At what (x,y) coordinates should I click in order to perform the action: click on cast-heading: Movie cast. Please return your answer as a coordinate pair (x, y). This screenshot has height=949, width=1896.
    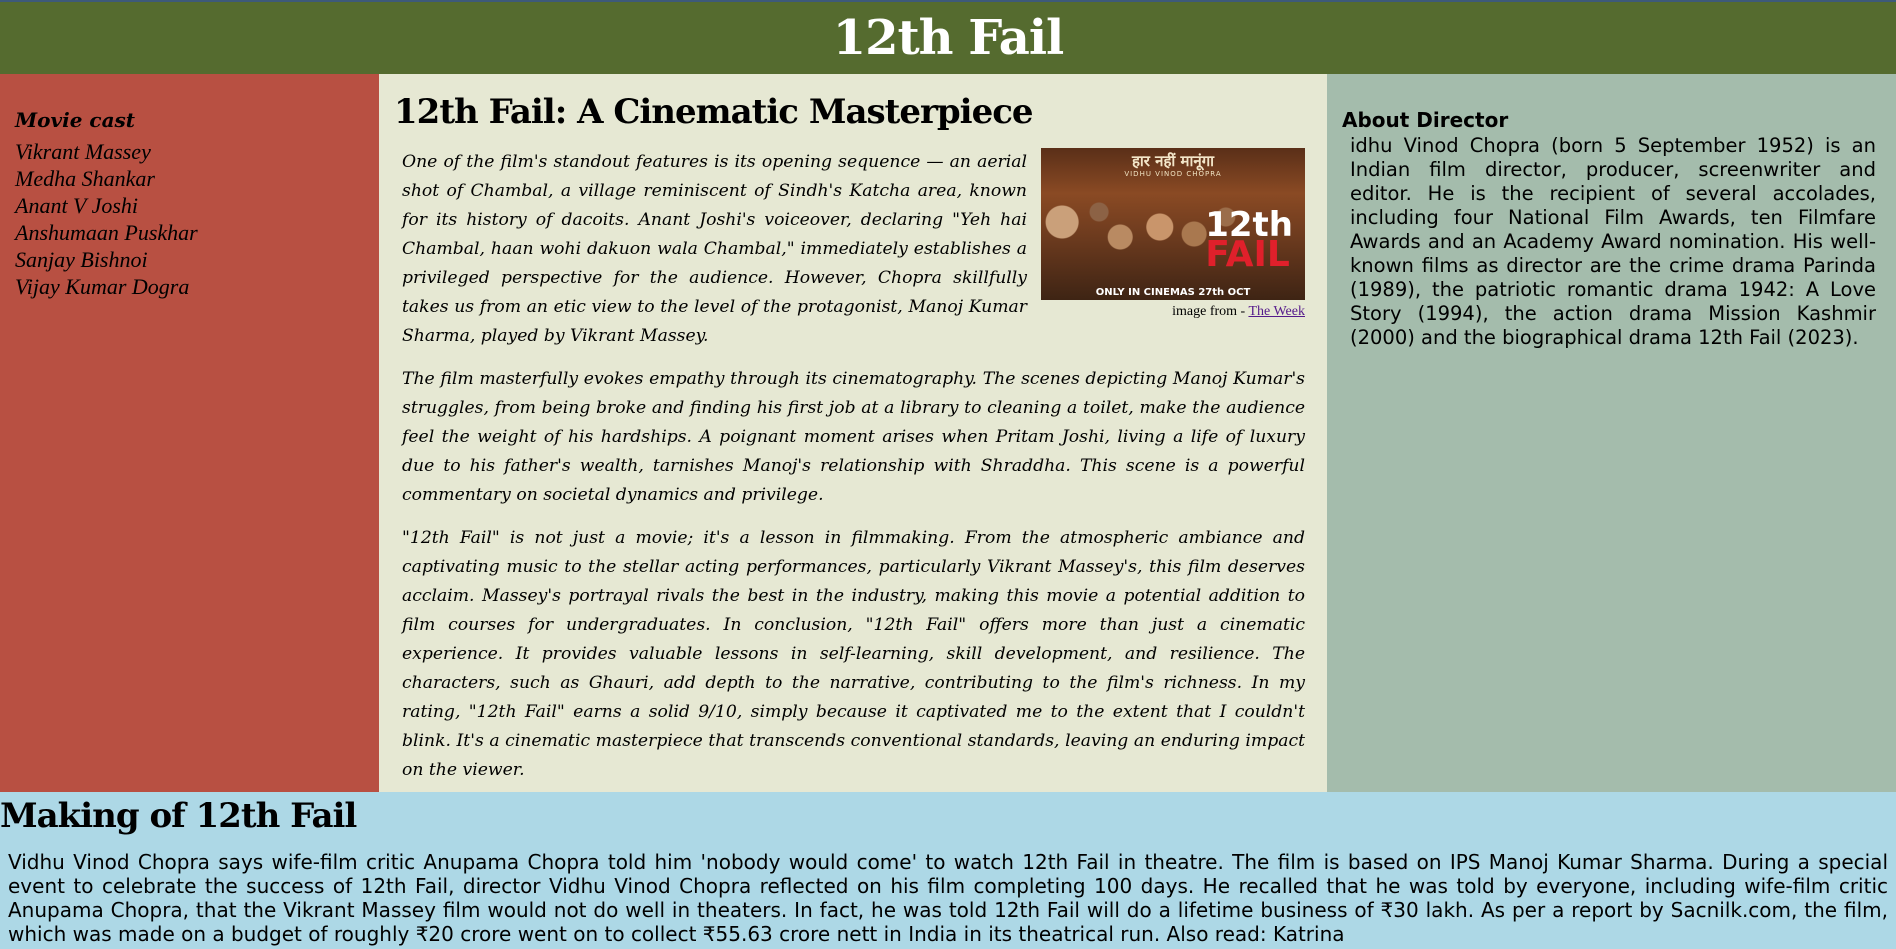
    Looking at the image, I should click on (75, 120).